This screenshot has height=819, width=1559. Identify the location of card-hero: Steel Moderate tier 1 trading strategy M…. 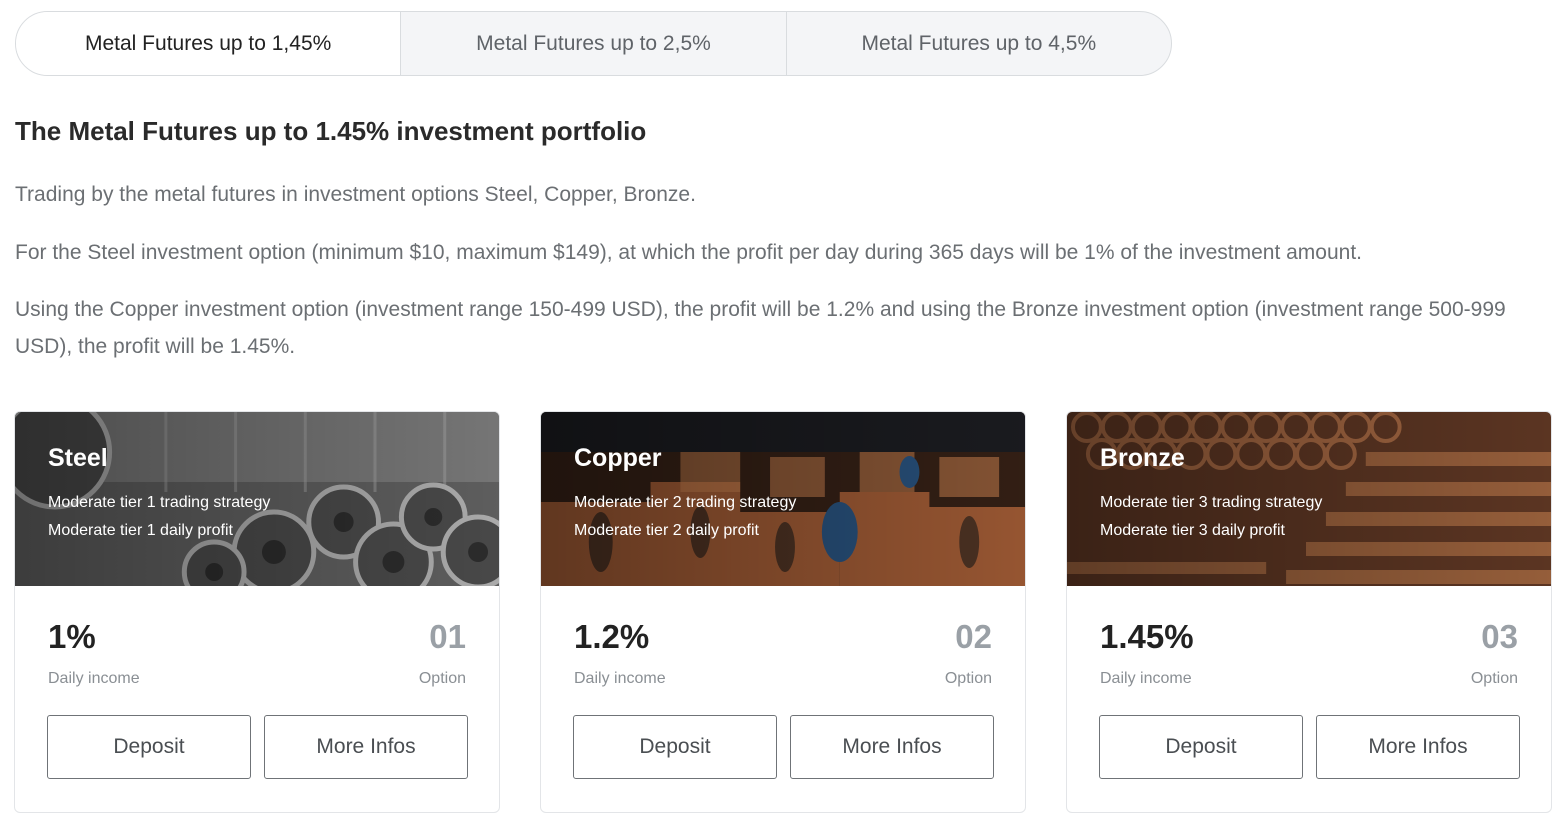
(257, 499).